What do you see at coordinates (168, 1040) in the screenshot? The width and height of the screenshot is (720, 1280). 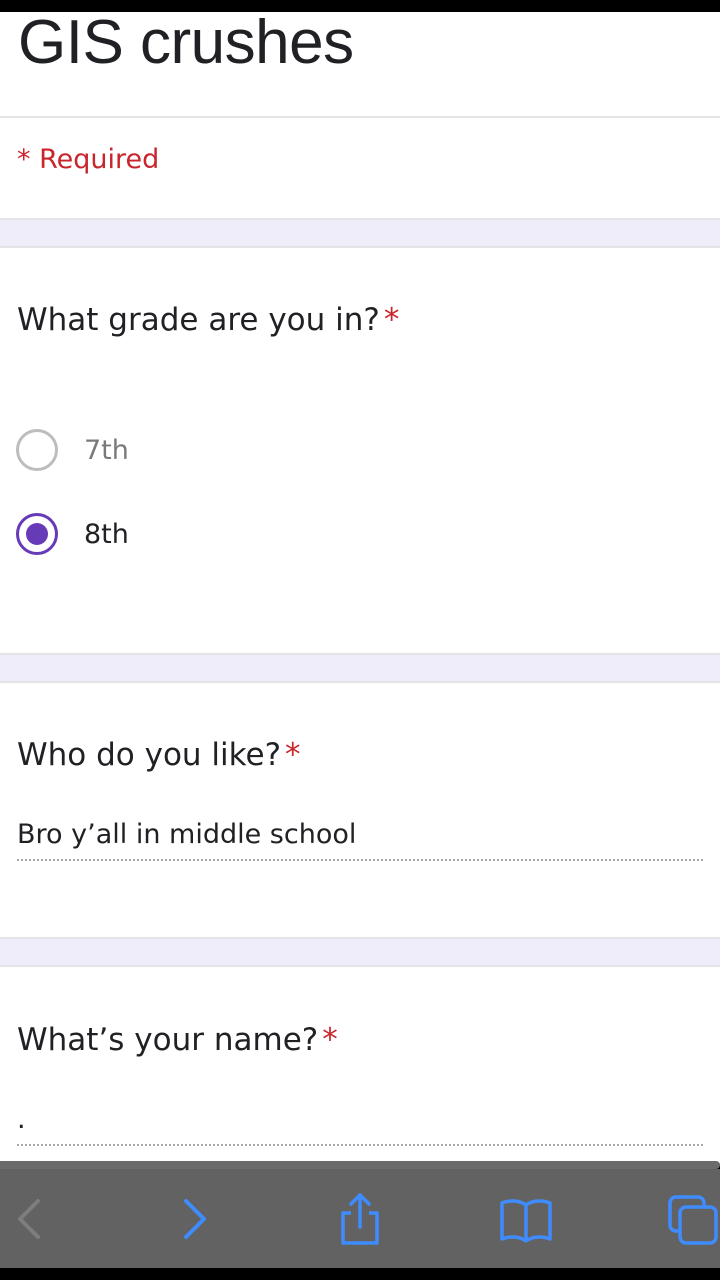 I see `question-text: What’s your name?` at bounding box center [168, 1040].